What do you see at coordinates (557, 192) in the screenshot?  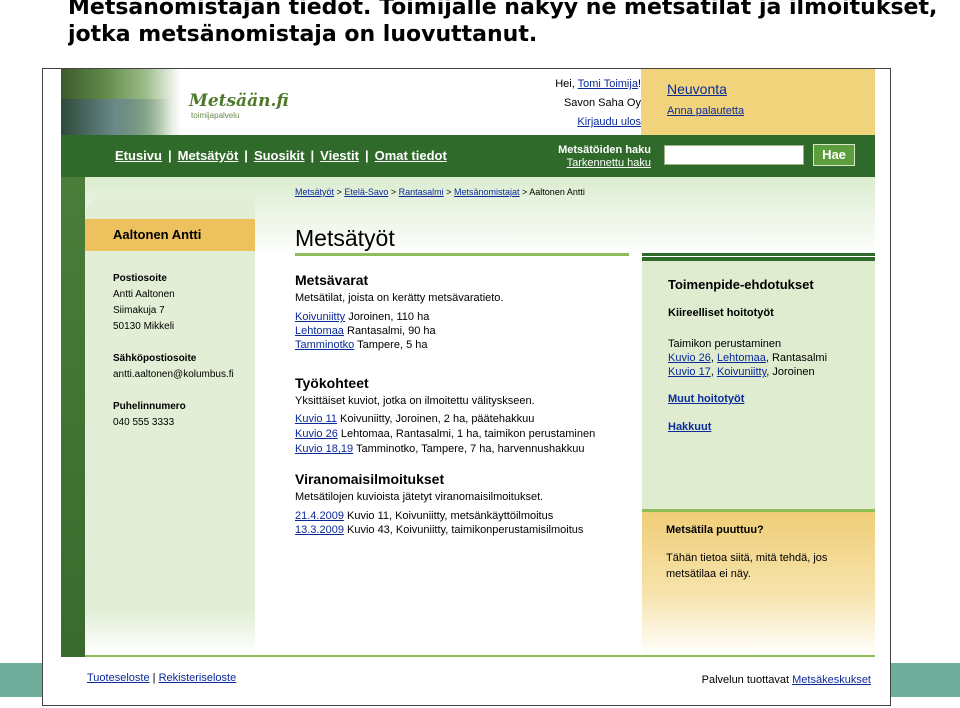 I see `breadcrumb-current: Aaltonen Antti` at bounding box center [557, 192].